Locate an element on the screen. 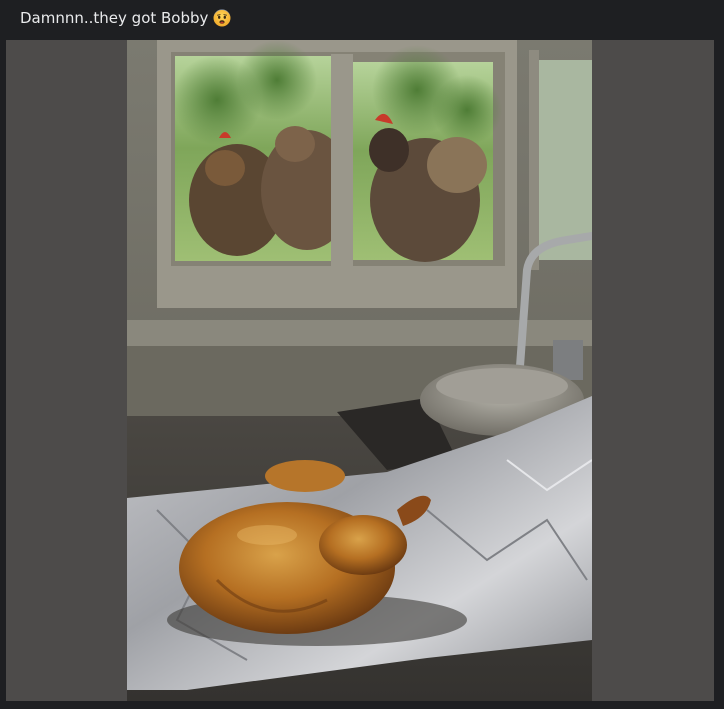 This screenshot has width=724, height=709. post-header: Damnnn..they got Bobby is located at coordinates (362, 17).